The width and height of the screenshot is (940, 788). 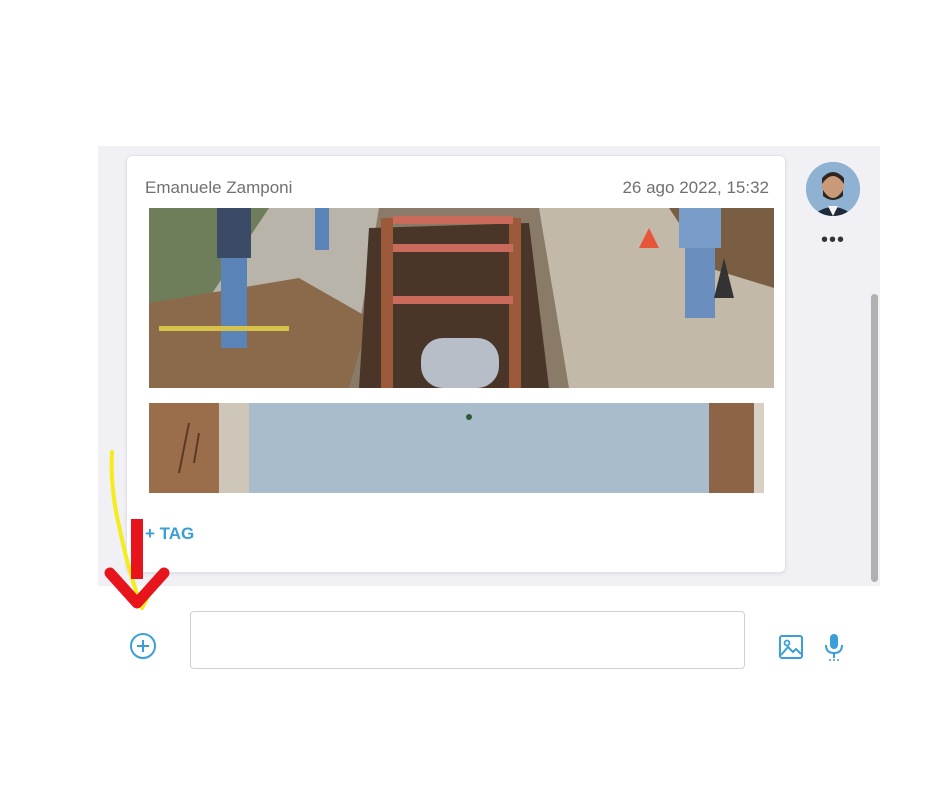 I want to click on message-timestamp: 26 ago 2022, 15:32, so click(x=695, y=187).